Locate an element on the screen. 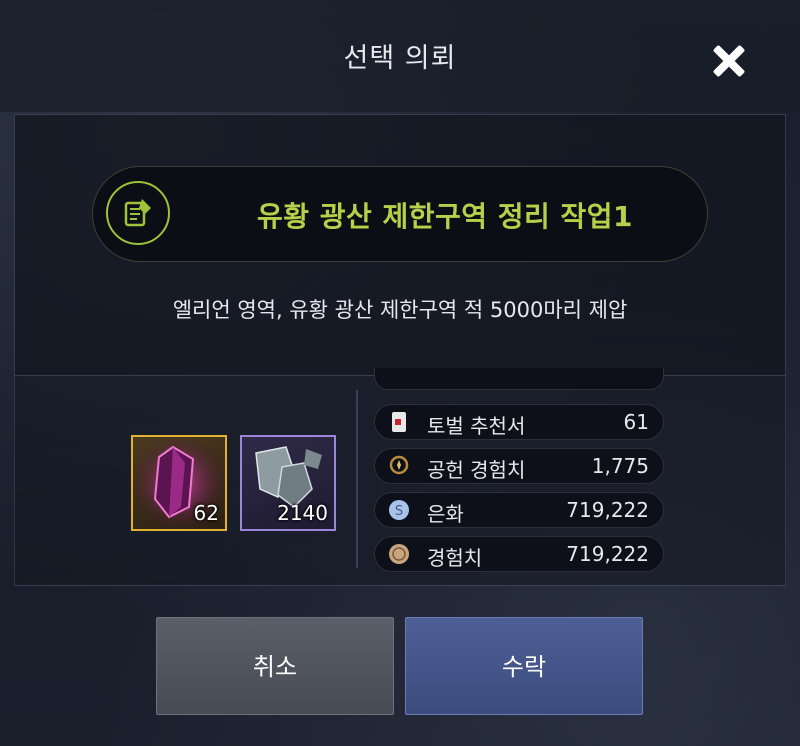 The image size is (800, 746). reward-label: 경험치 is located at coordinates (455, 558).